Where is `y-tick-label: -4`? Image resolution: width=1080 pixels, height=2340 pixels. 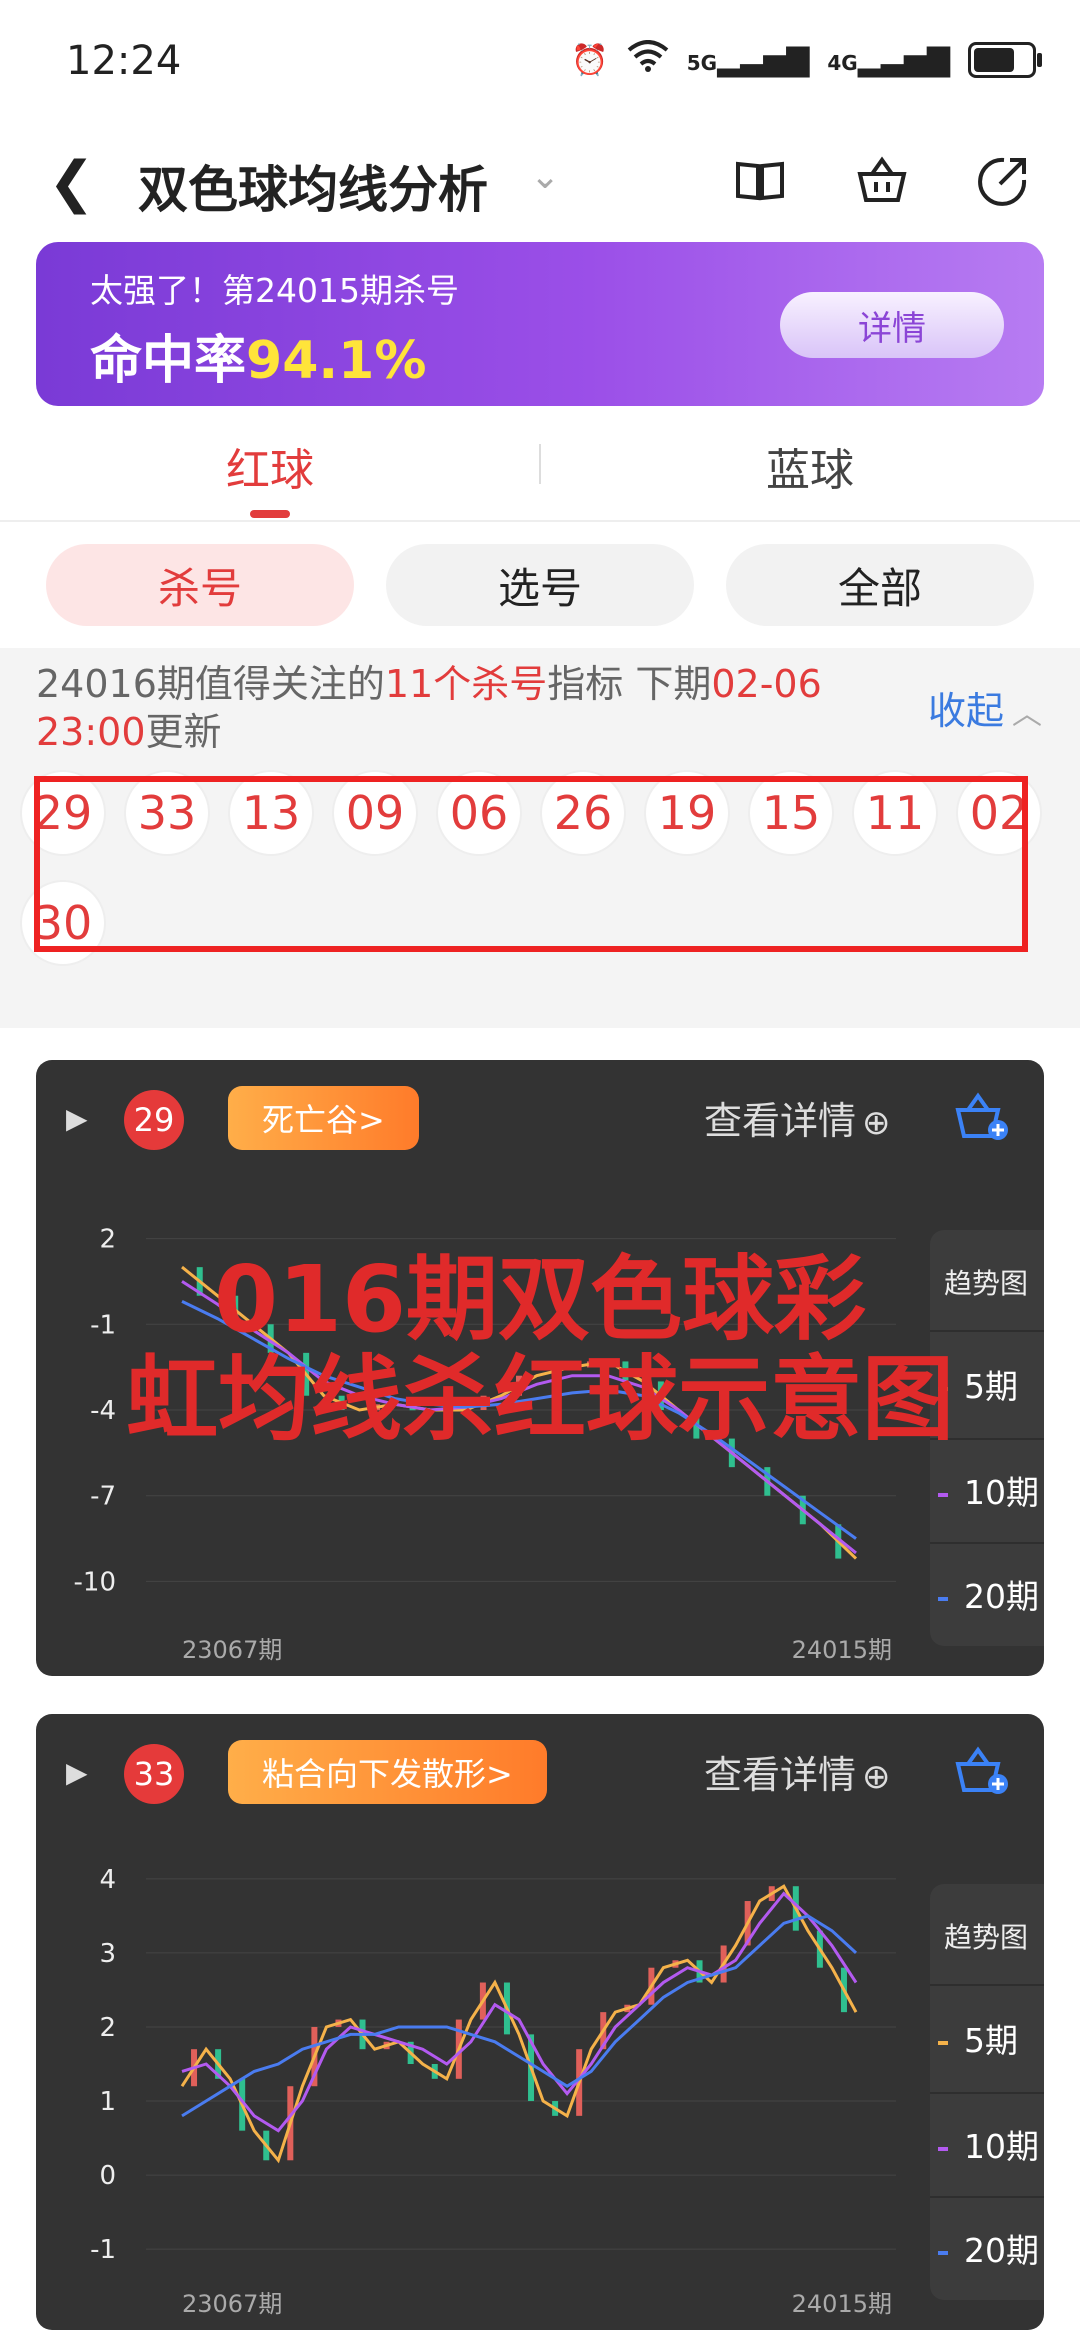
y-tick-label: -4 is located at coordinates (103, 1411).